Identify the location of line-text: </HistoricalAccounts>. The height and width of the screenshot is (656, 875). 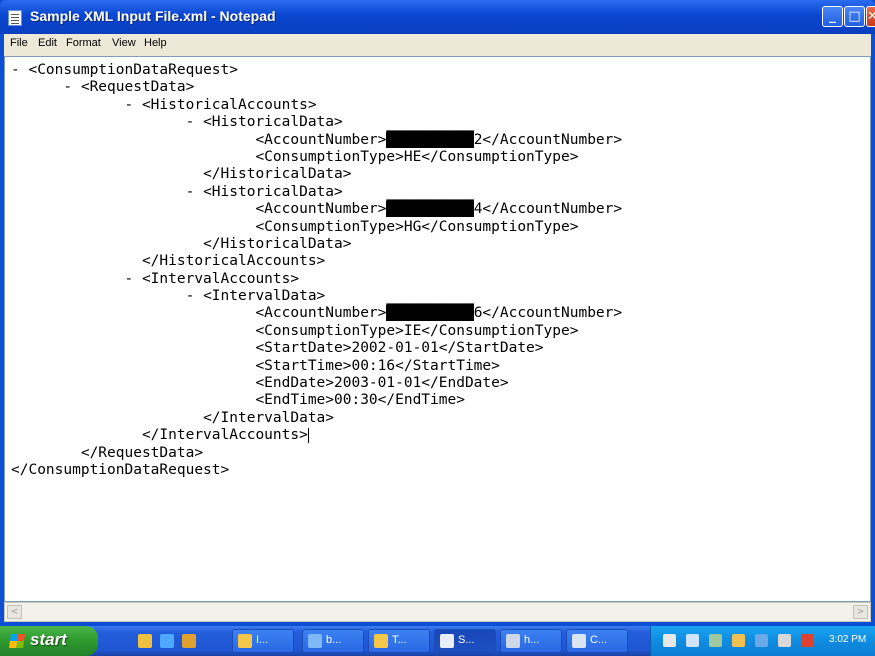
(233, 261).